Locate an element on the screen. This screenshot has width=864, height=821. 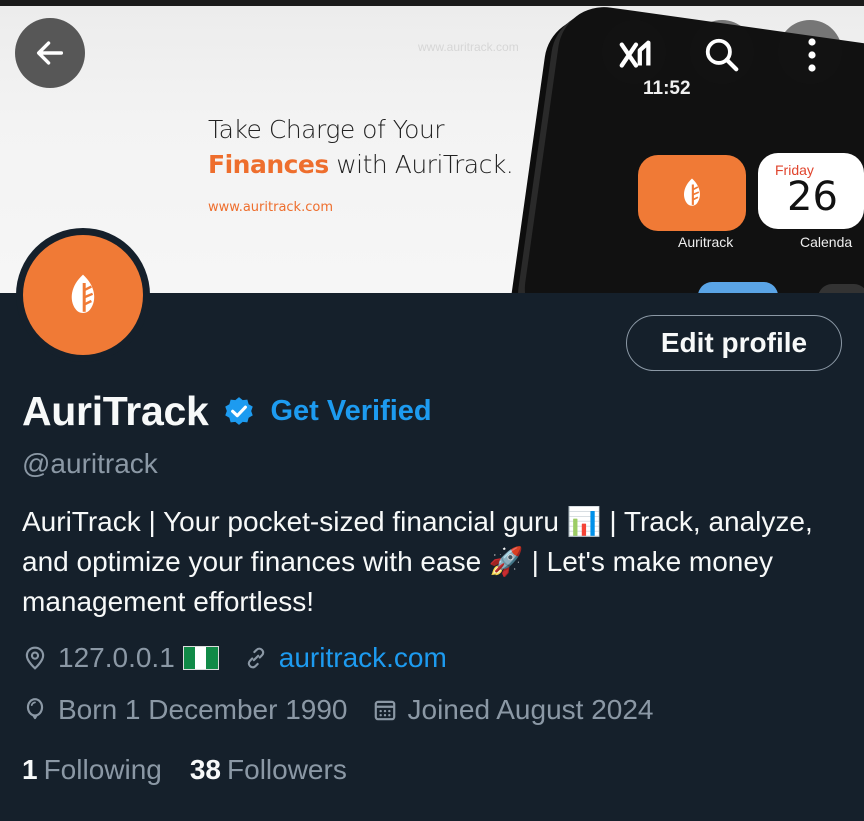
followers-count: 38 is located at coordinates (205, 770).